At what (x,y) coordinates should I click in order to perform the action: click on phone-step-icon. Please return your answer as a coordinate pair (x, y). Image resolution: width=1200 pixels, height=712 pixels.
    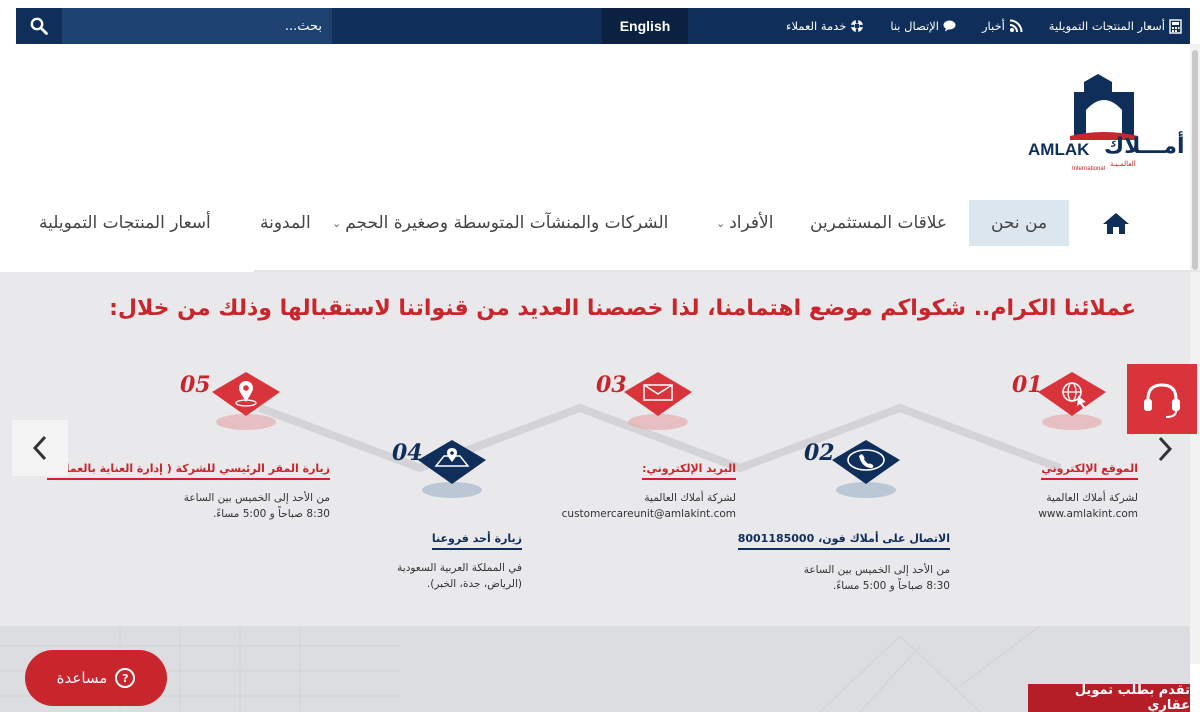
    Looking at the image, I should click on (866, 469).